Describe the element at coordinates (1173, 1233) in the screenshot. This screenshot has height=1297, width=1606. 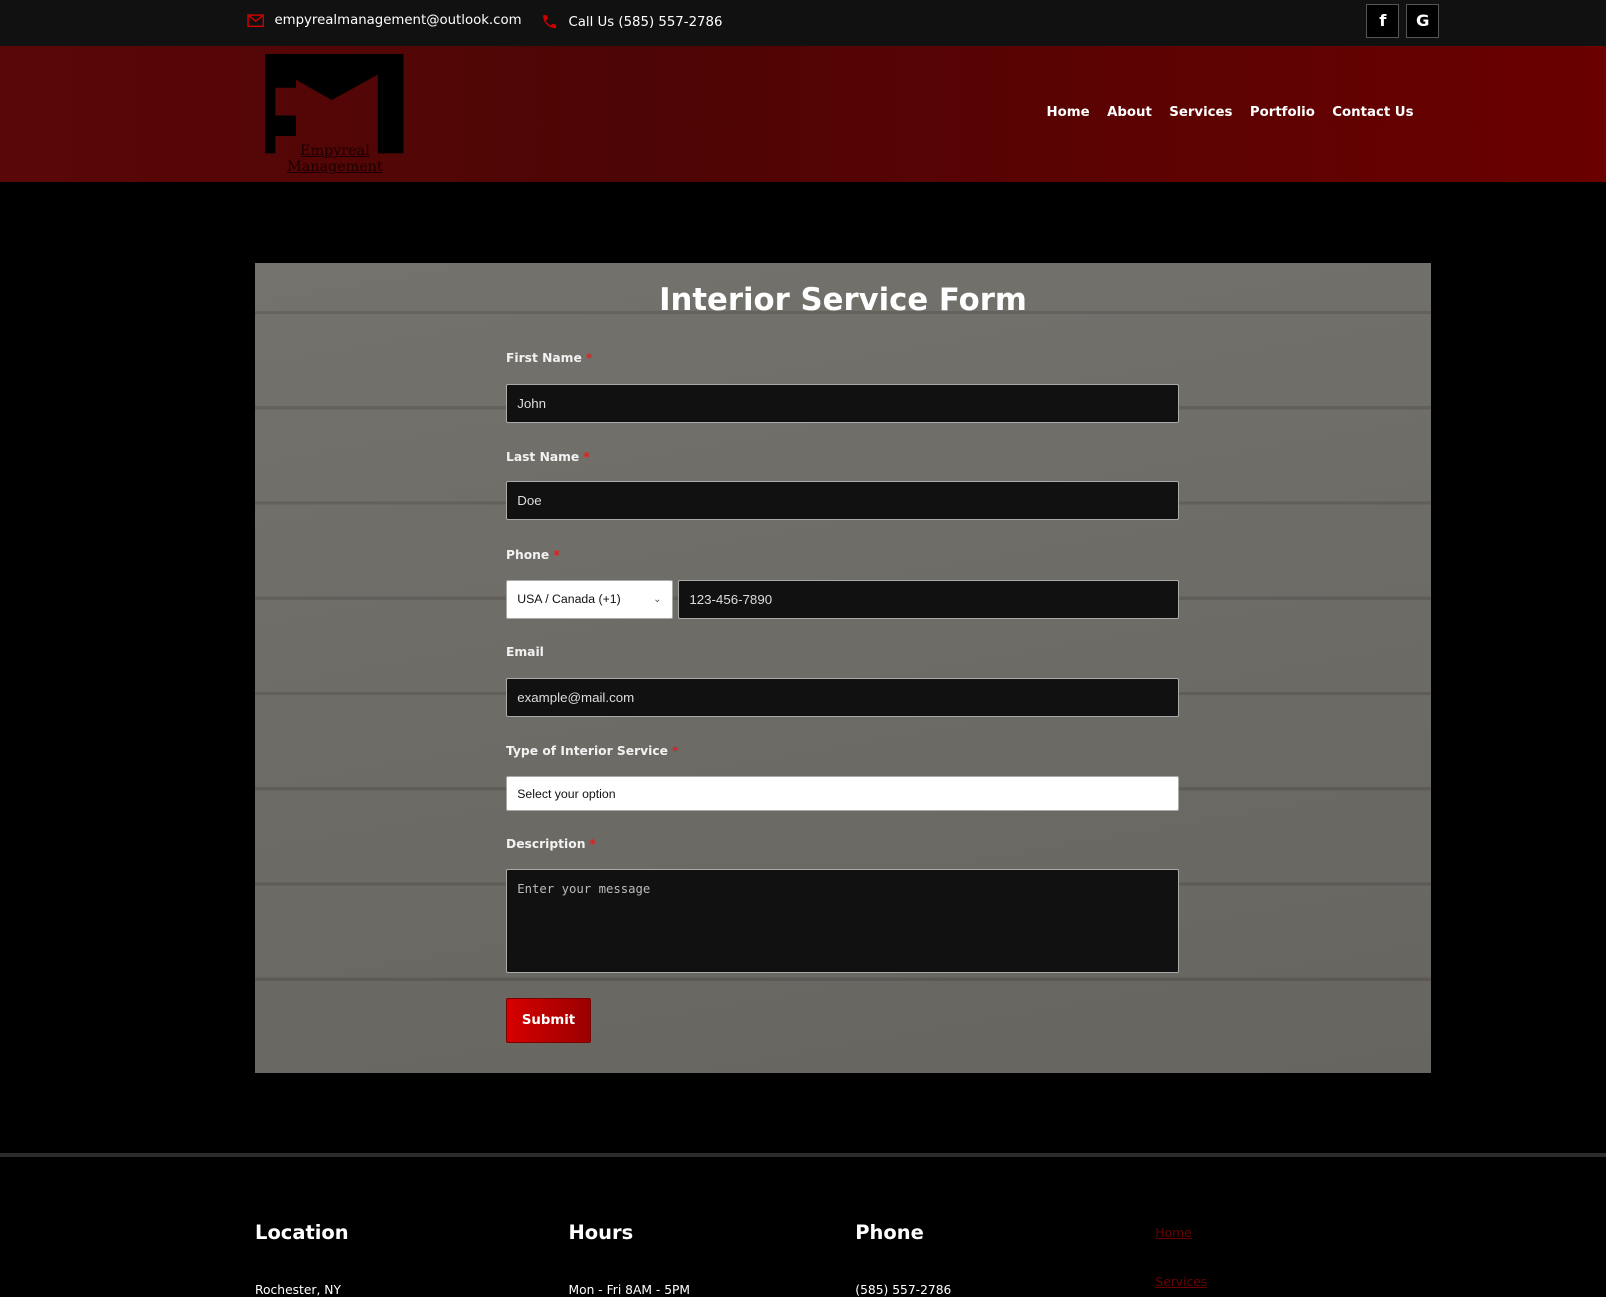
I see `footer-link-home: Home` at that location.